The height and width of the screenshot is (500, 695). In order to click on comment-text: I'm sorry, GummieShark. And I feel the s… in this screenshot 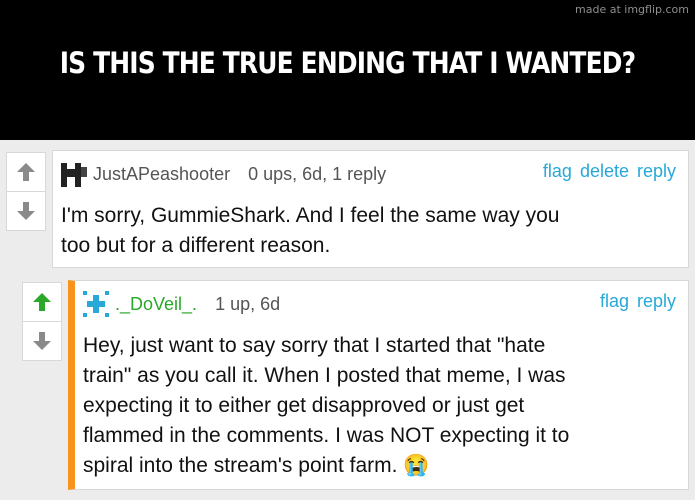, I will do `click(310, 230)`.